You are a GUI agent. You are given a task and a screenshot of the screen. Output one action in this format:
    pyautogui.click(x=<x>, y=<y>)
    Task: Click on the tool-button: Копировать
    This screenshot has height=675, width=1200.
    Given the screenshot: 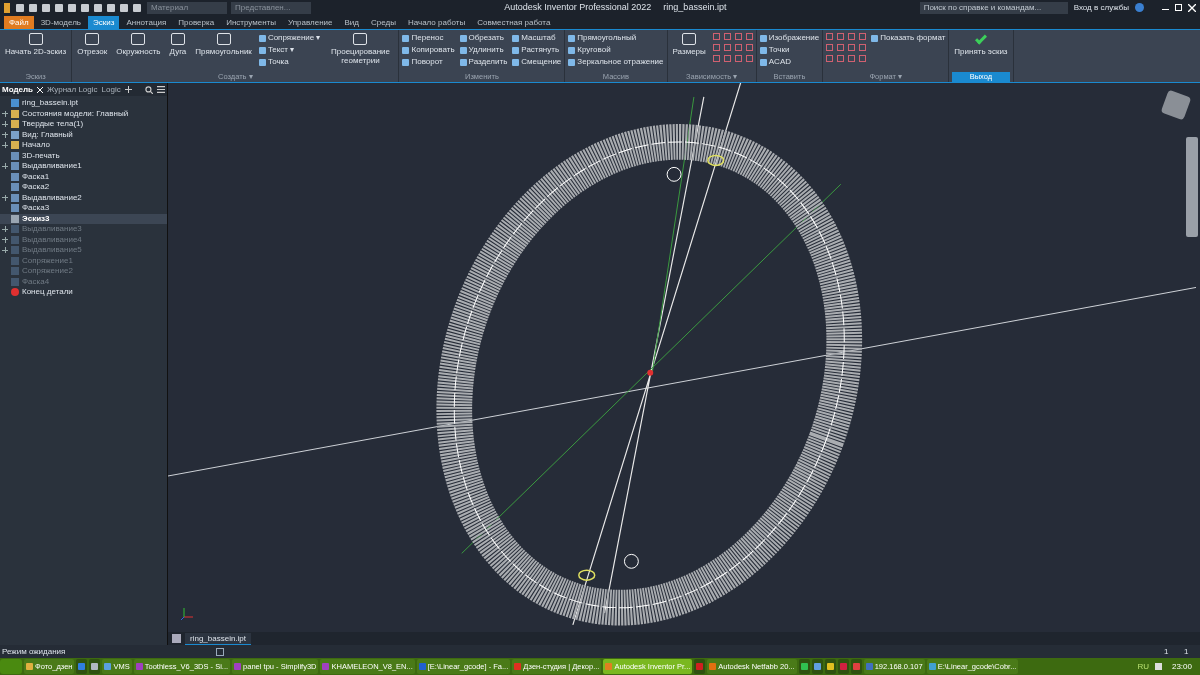 What is the action you would take?
    pyautogui.click(x=428, y=50)
    